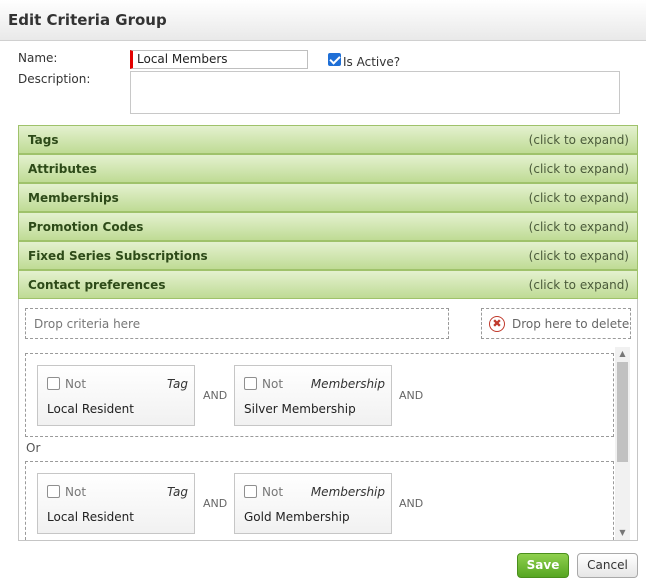 The image size is (646, 588). I want to click on drop-zone-label: Drop criteria here, so click(87, 324).